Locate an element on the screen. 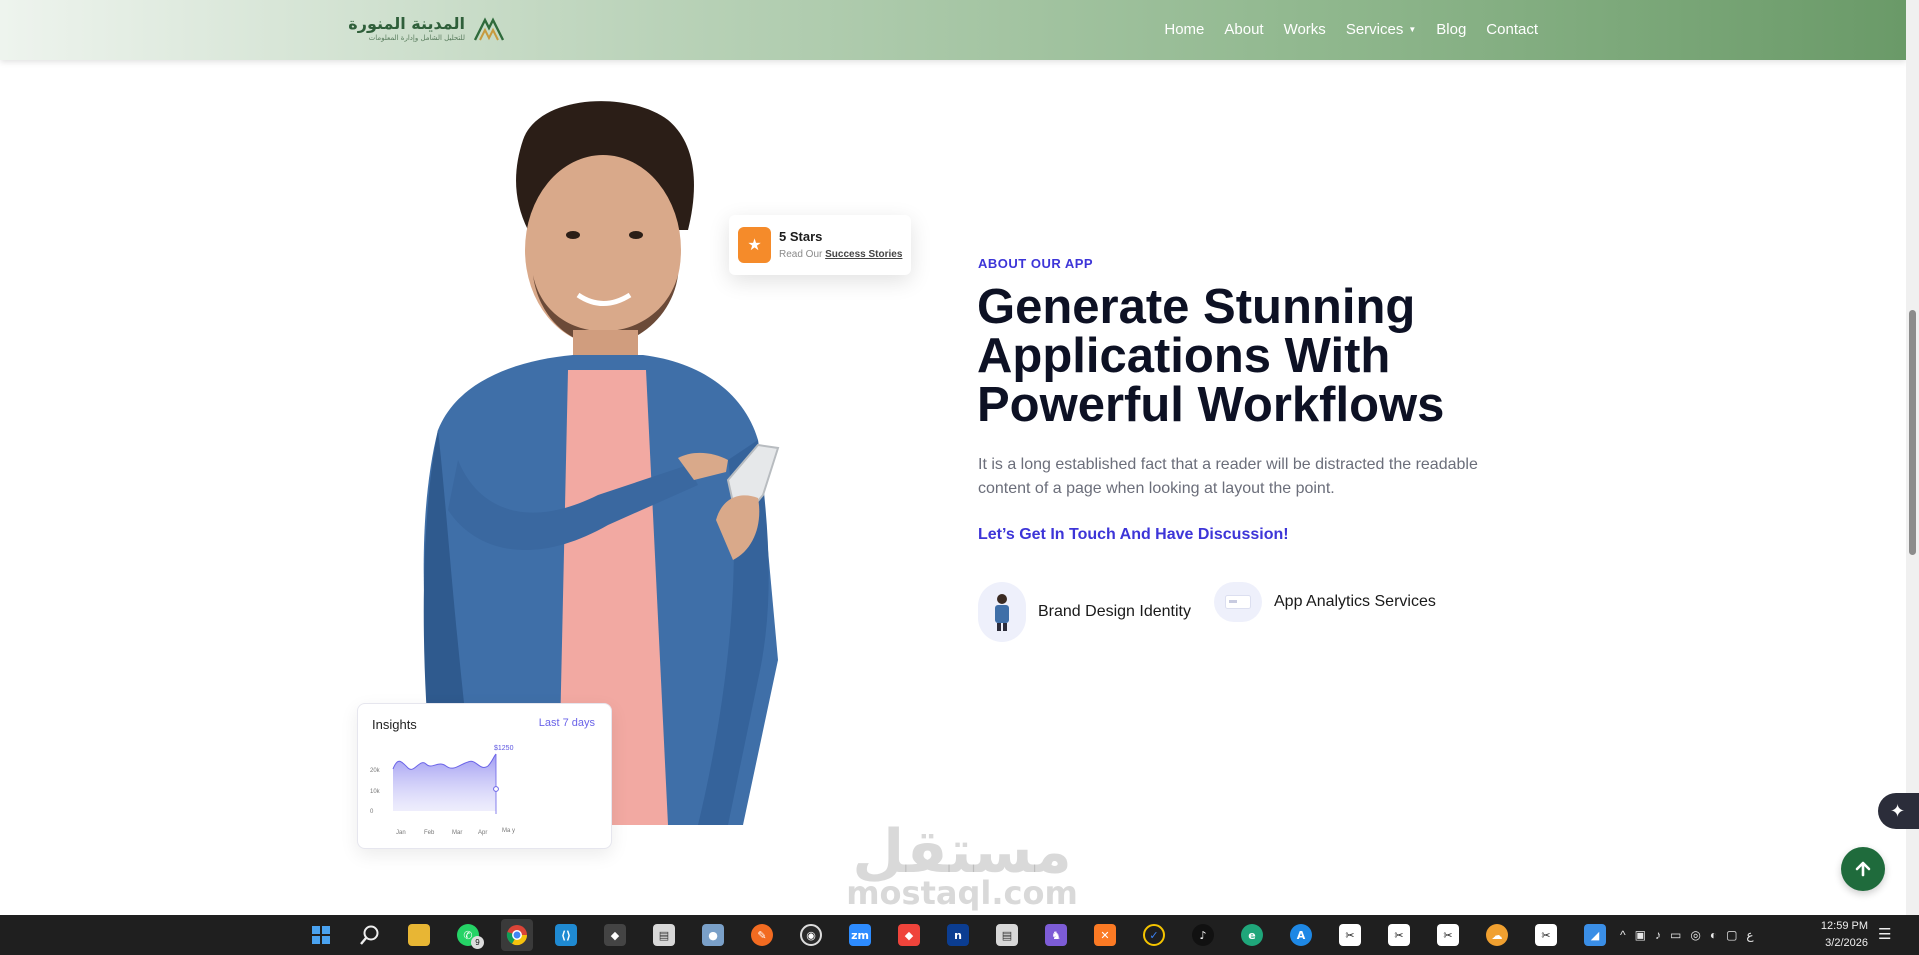 This screenshot has height=955, width=1919. analytics-card-icon is located at coordinates (1238, 602).